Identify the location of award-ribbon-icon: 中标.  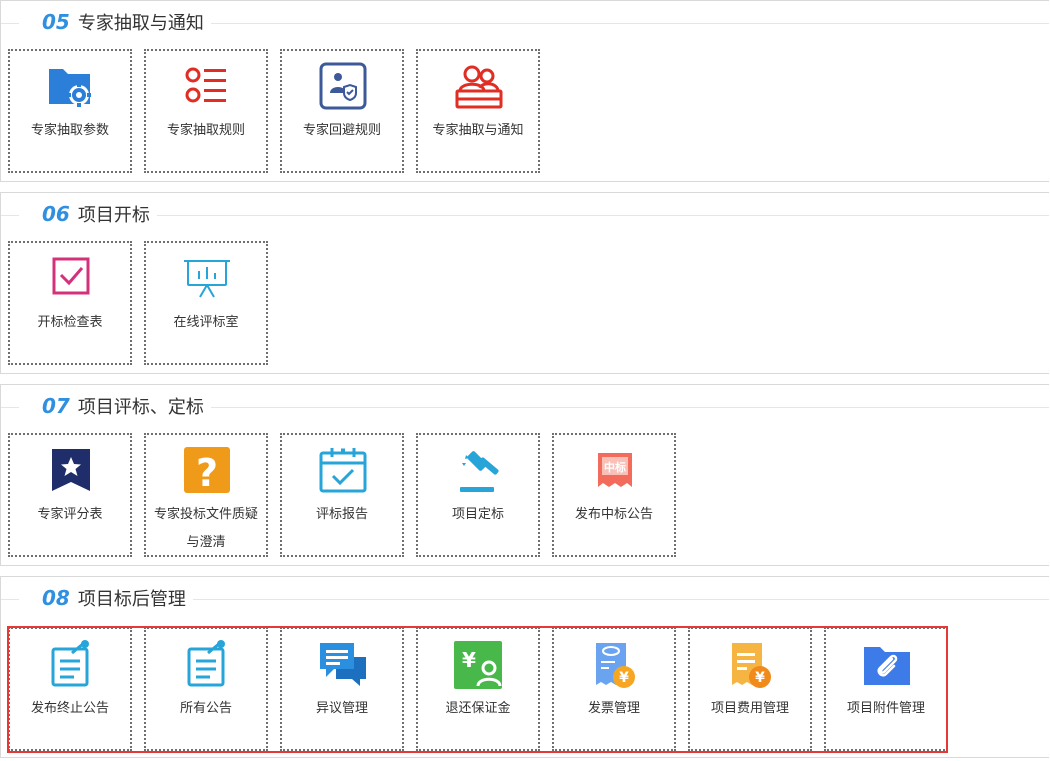
(615, 472).